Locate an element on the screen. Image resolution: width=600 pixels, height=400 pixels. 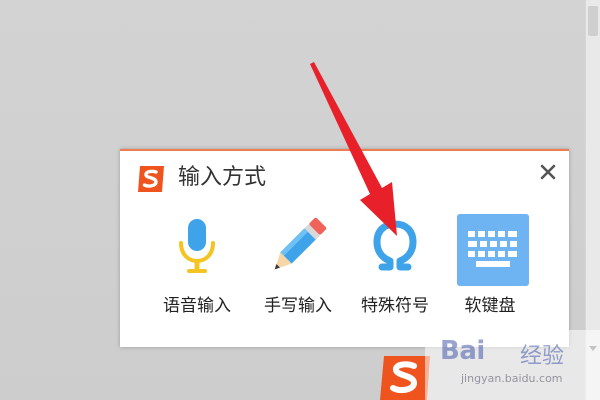
handwriting-input-button: 手写输入 is located at coordinates (298, 266).